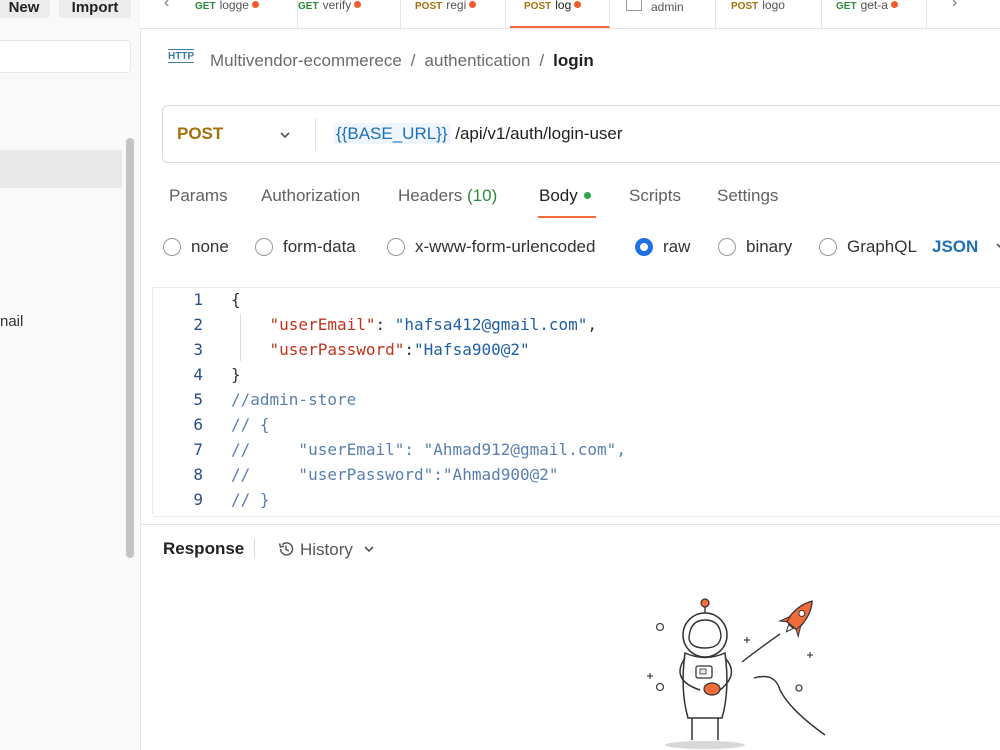  I want to click on json-colon: :, so click(385, 324).